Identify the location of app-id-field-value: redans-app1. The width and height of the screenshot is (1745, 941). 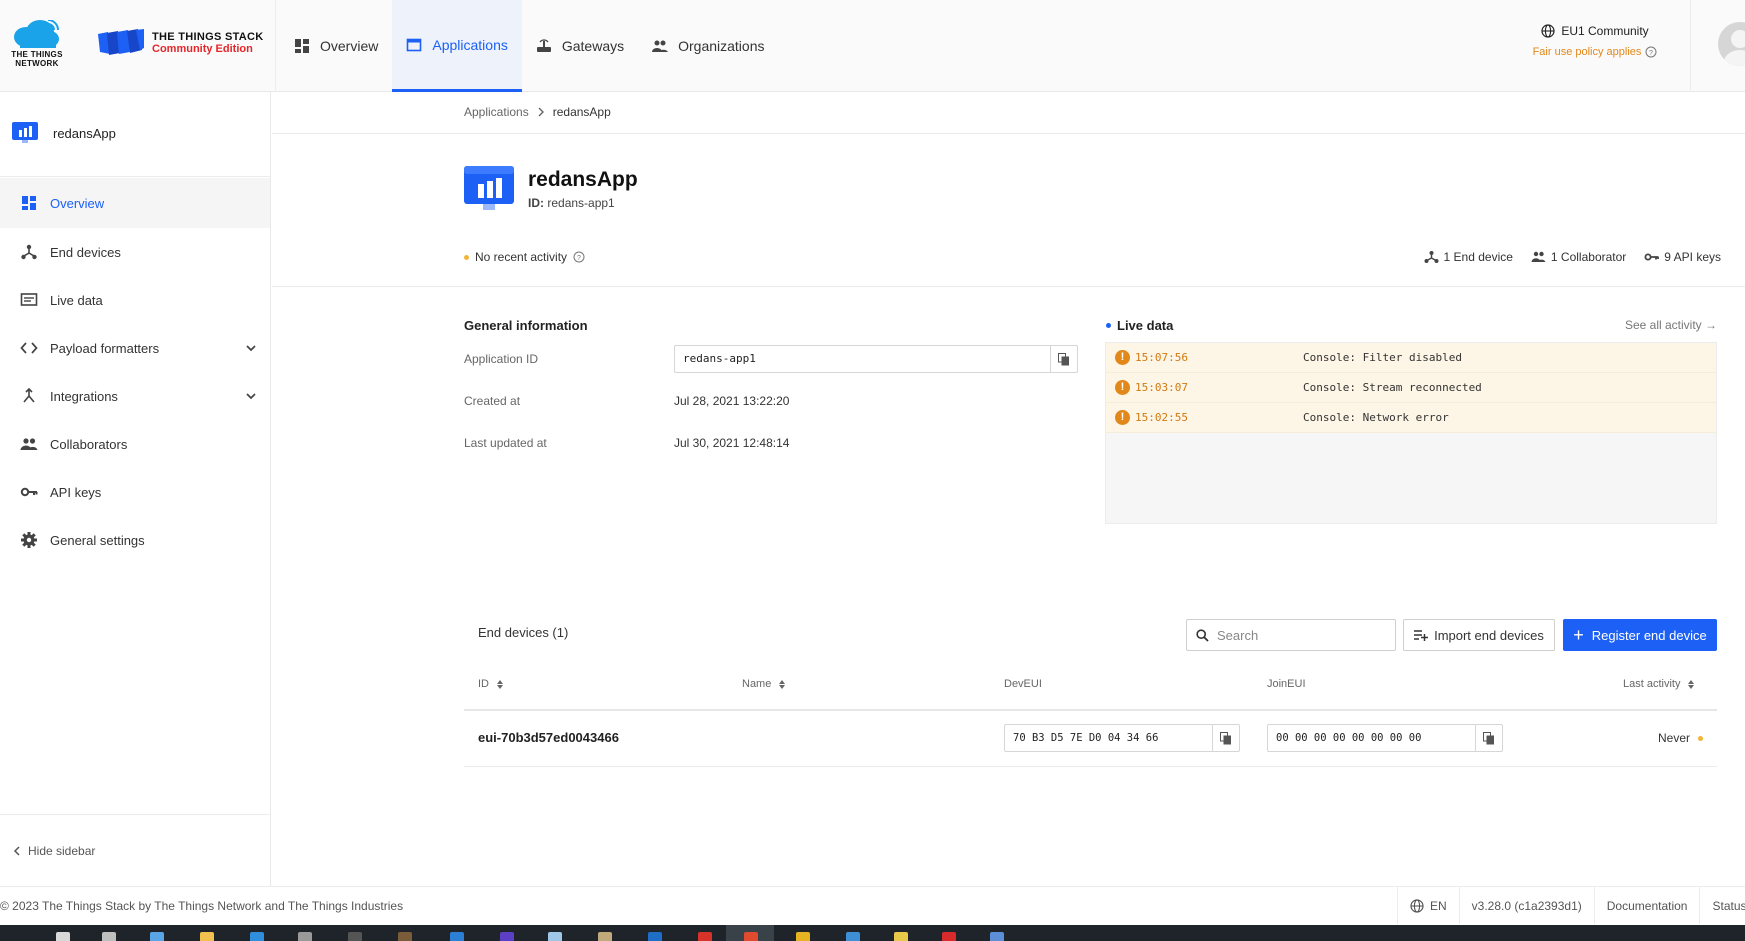
(862, 359).